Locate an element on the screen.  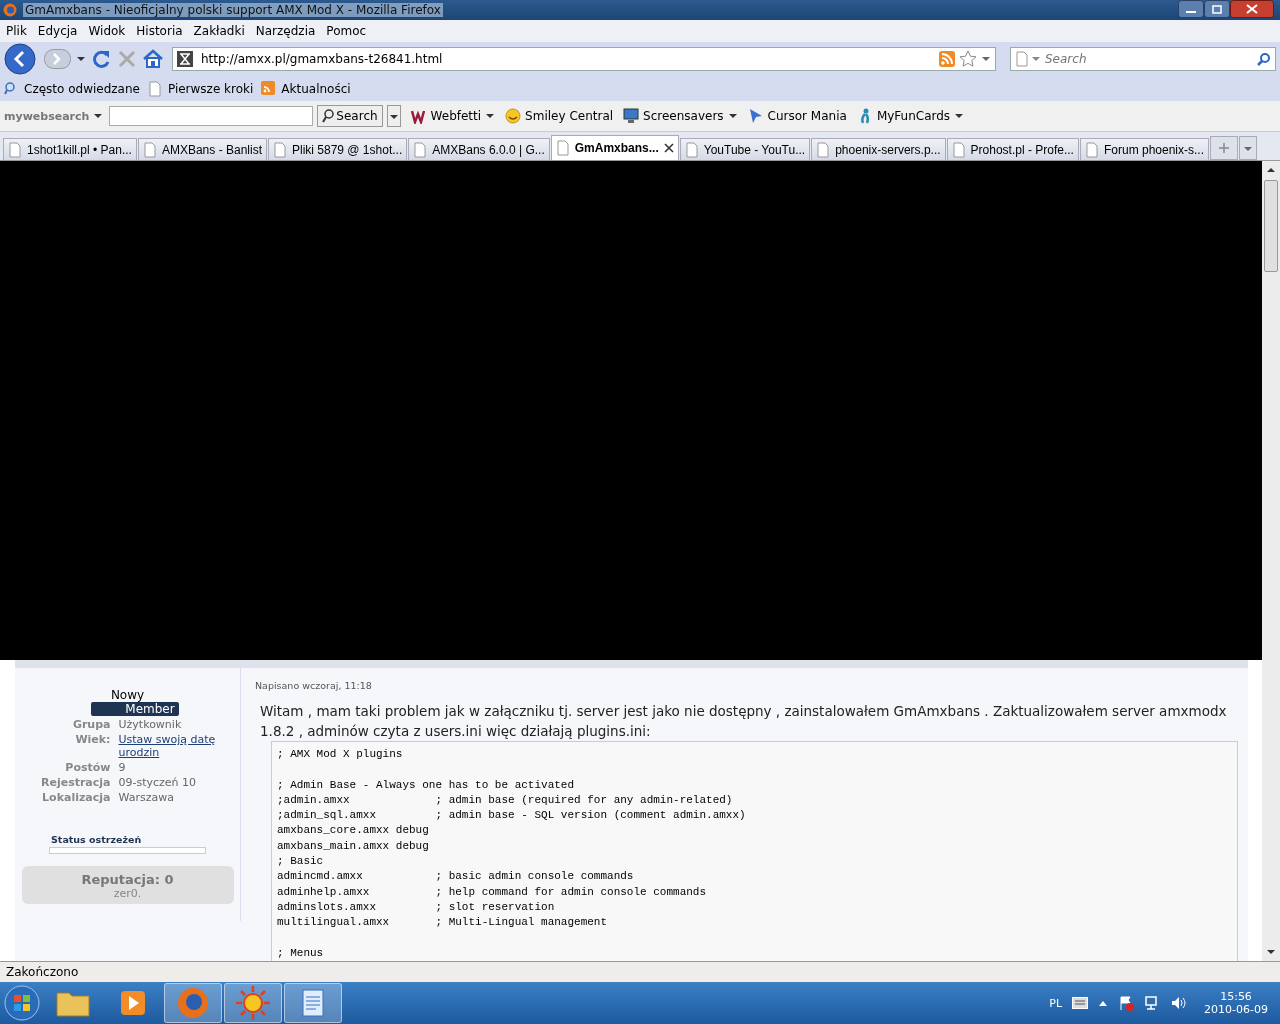
profile-link: Ustaw swoją datę urodzin is located at coordinates (178, 746).